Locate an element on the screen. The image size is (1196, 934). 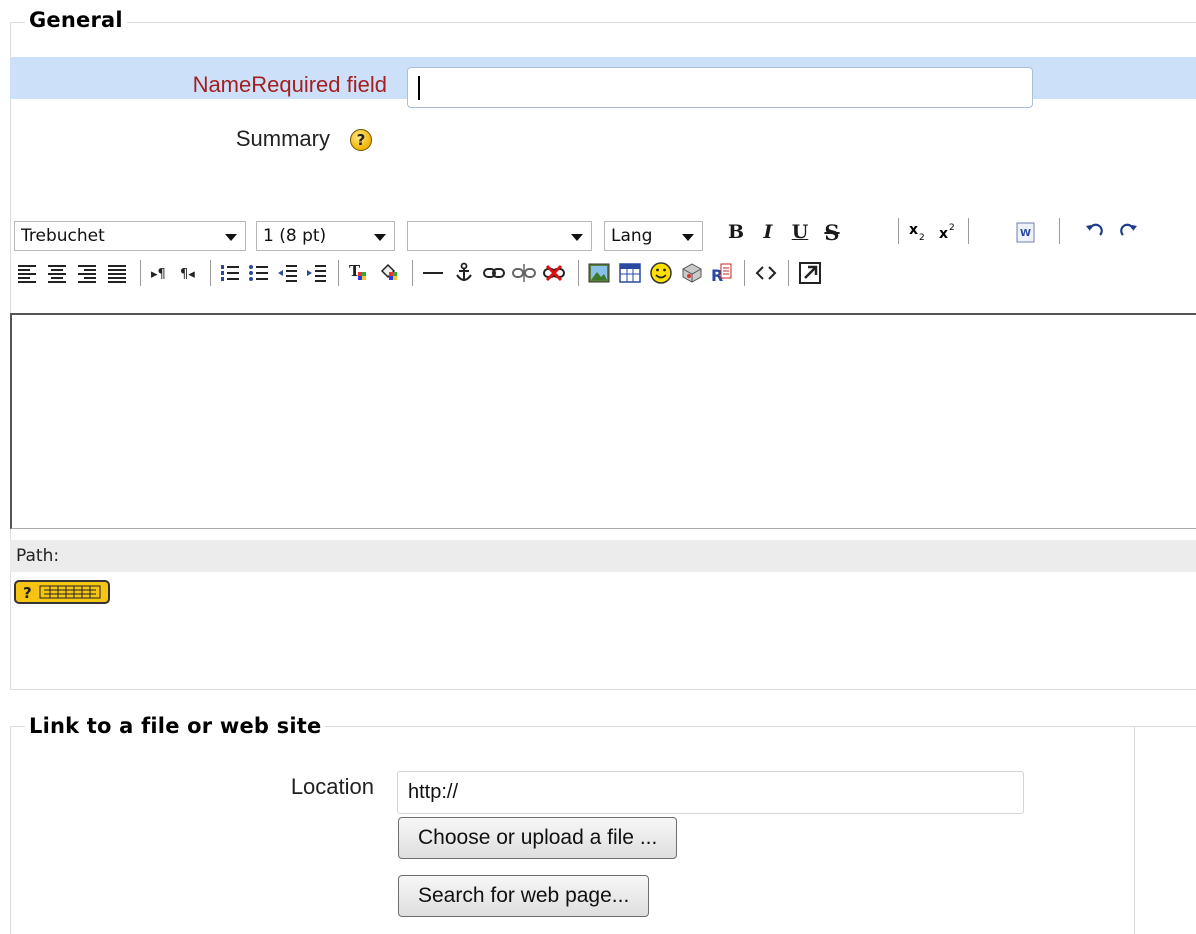
anchor-button is located at coordinates (464, 273).